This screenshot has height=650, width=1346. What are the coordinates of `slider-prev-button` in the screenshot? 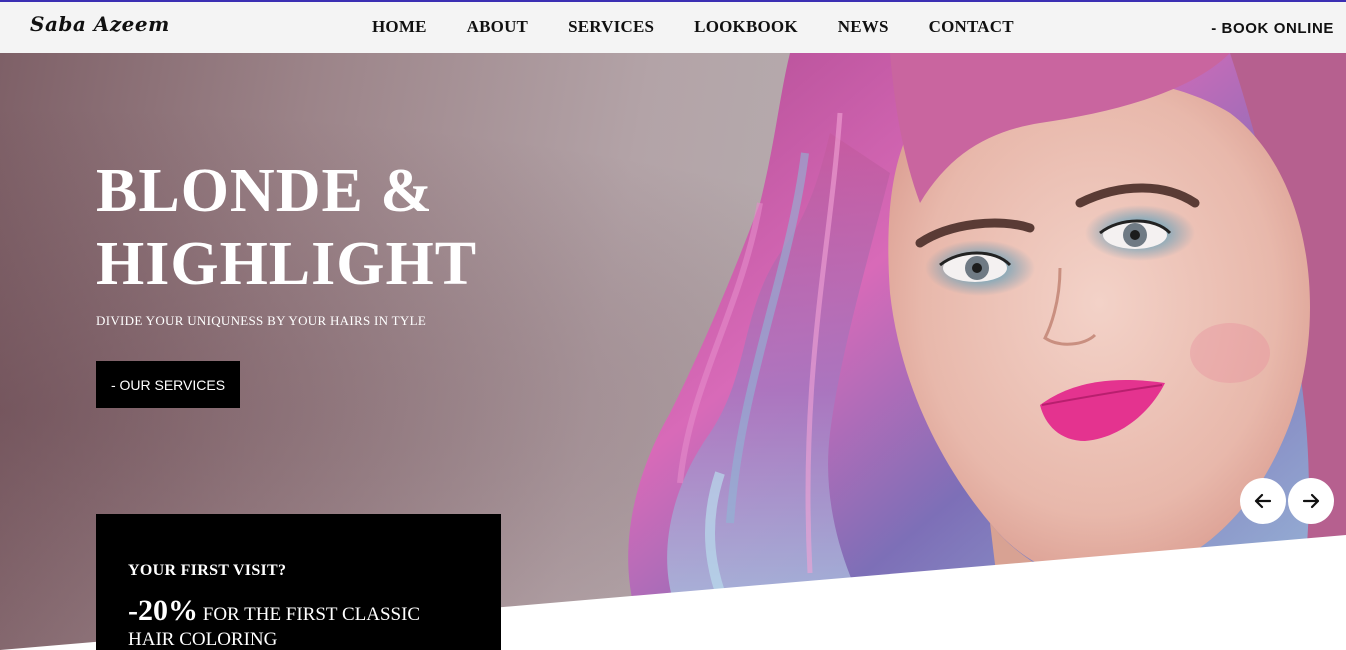 It's located at (1263, 501).